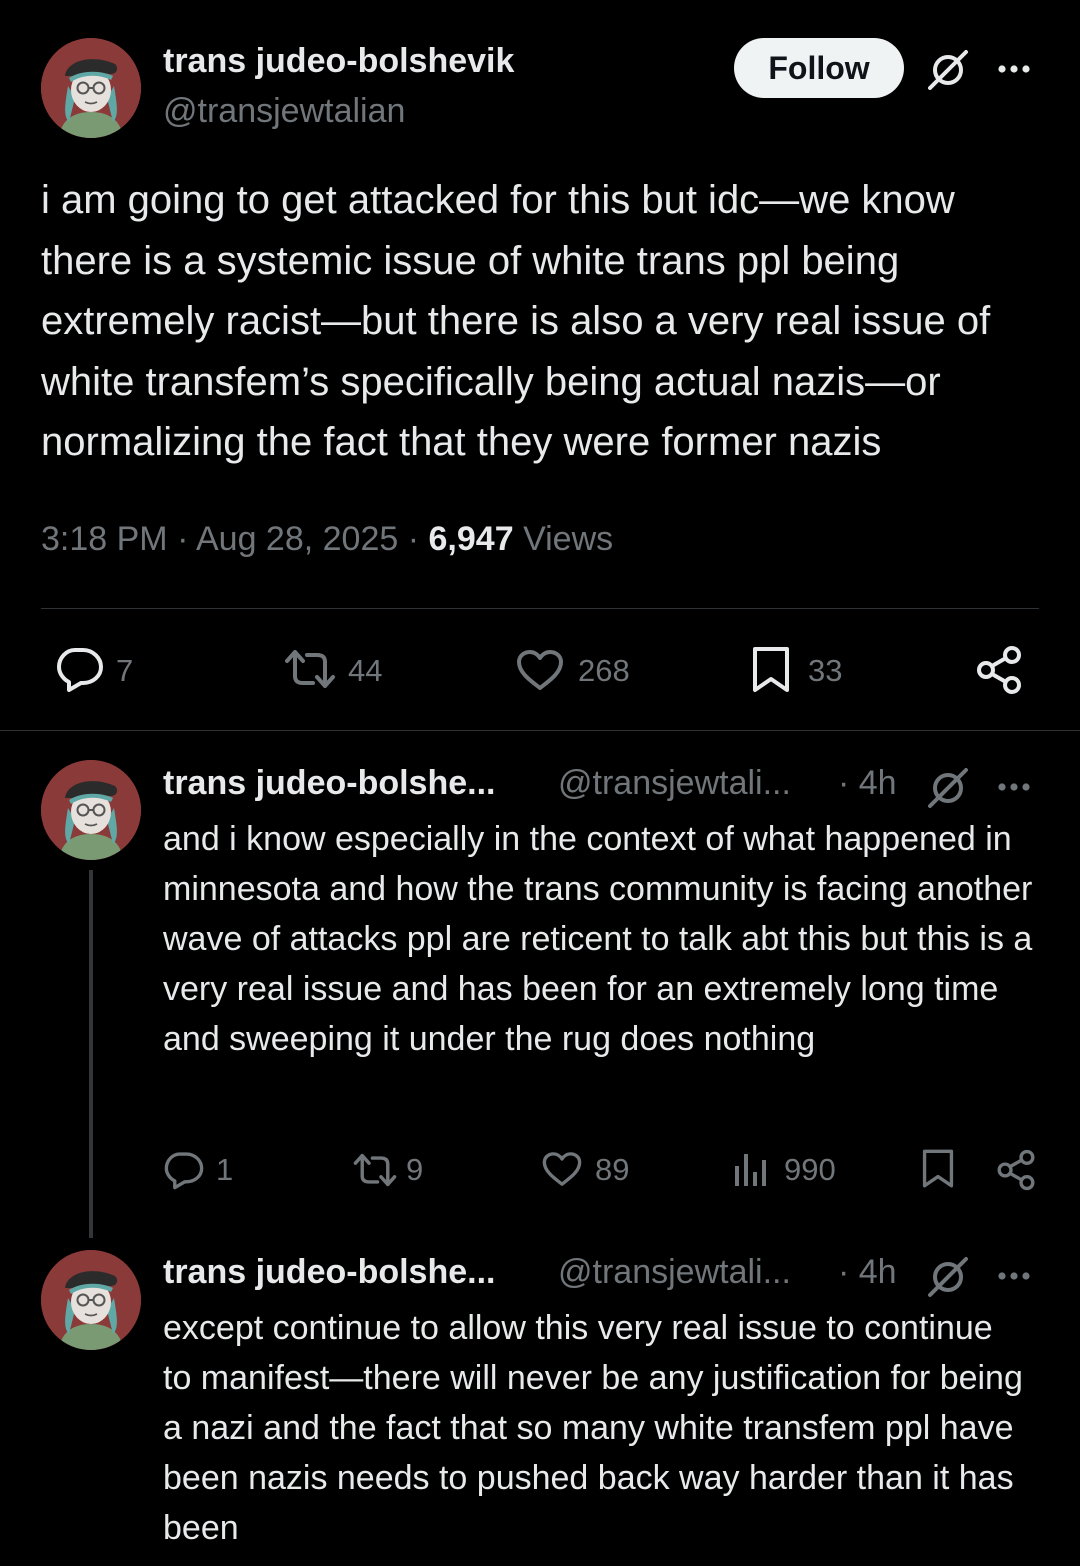 The width and height of the screenshot is (1080, 1566). I want to click on tweet-time: 3:18 PM, so click(104, 539).